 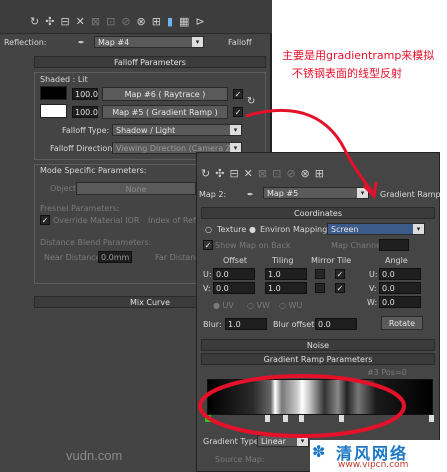 What do you see at coordinates (400, 274) in the screenshot?
I see `u-angle-spinner: 0.0` at bounding box center [400, 274].